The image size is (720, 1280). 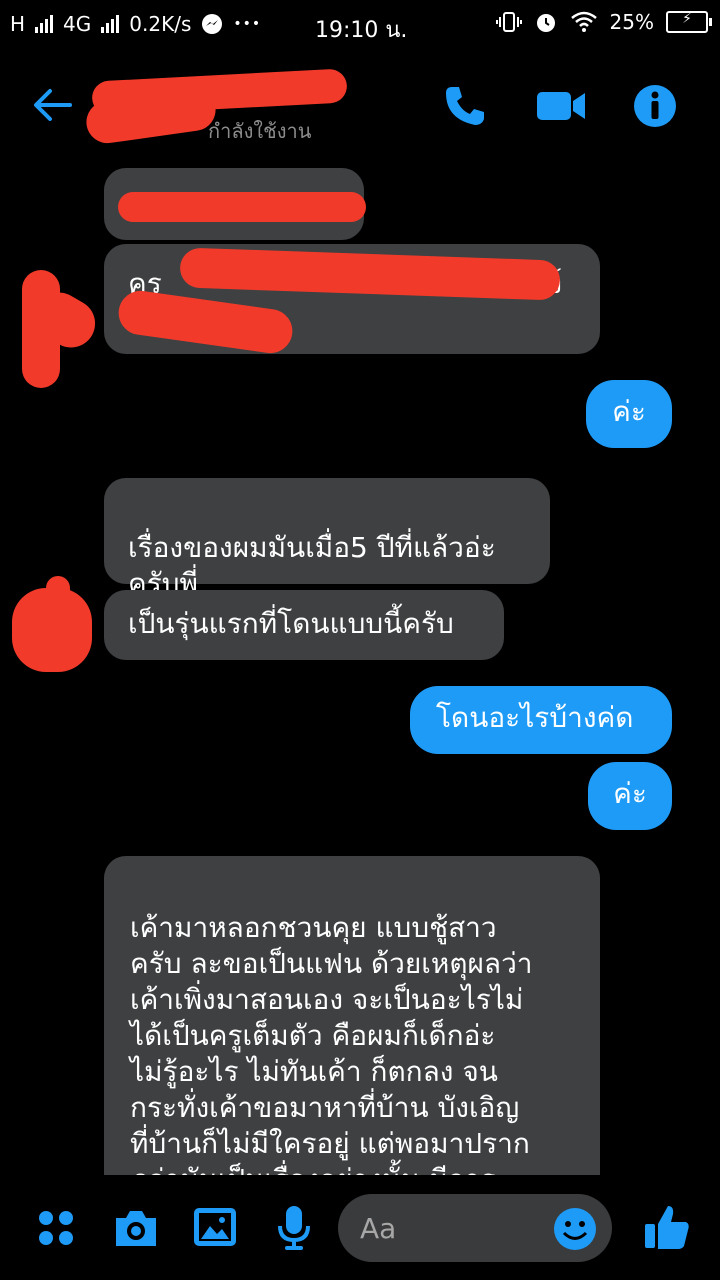 I want to click on redacted-avatar, so click(x=58, y=591).